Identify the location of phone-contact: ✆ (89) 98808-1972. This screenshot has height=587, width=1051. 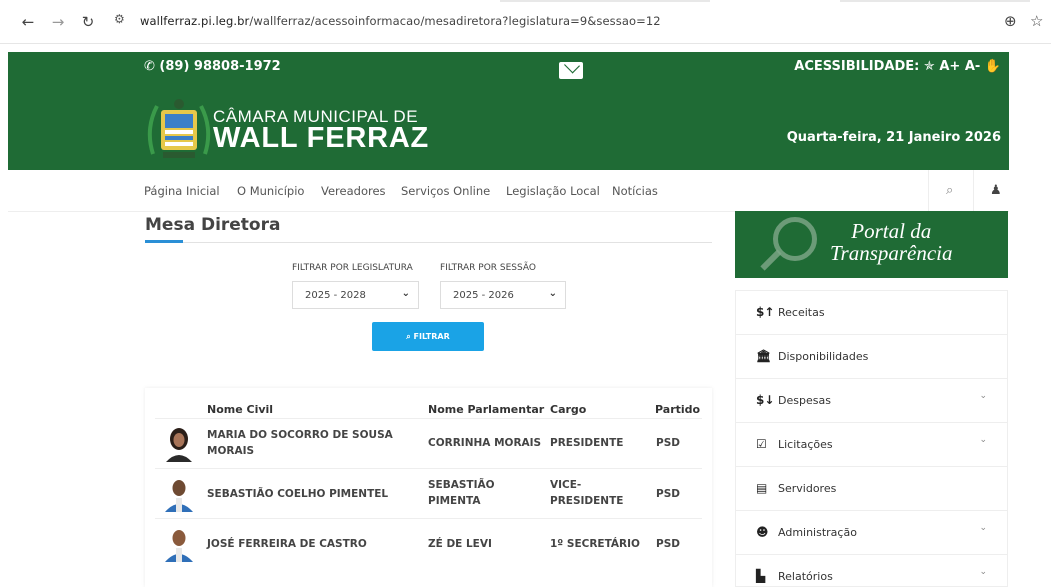
(212, 66).